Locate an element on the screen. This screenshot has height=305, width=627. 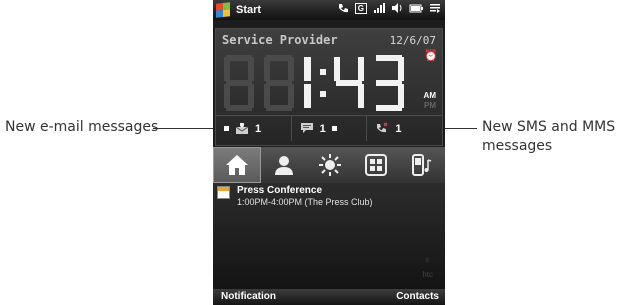
windows-start-icon is located at coordinates (223, 10).